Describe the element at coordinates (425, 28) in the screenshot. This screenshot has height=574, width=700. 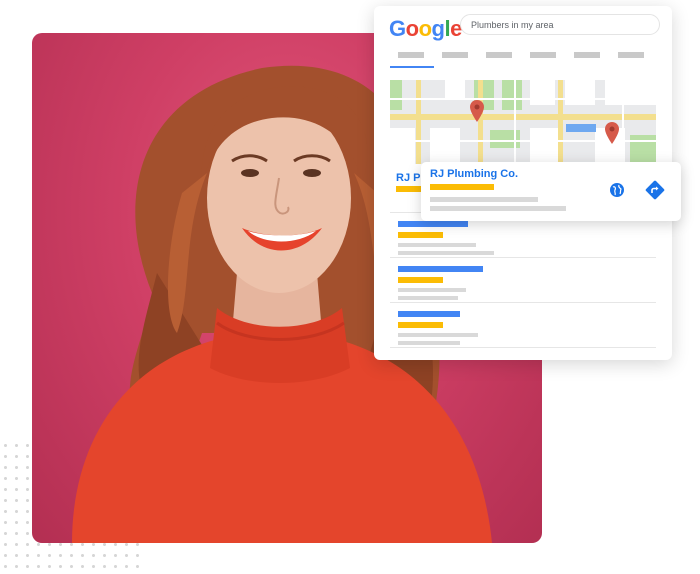
I see `google-logo: Google` at that location.